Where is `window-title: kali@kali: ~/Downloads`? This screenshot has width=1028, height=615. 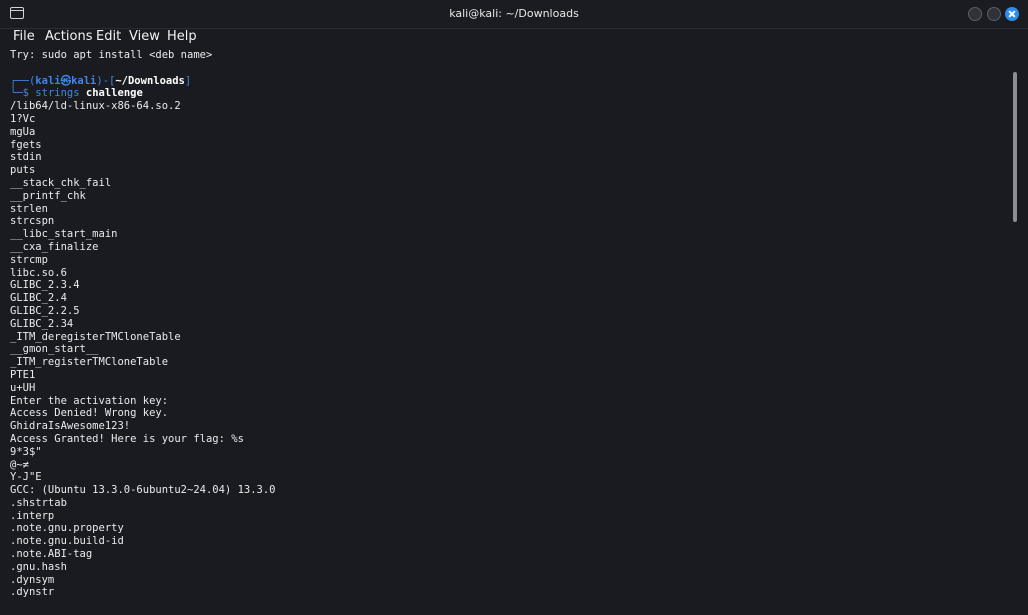 window-title: kali@kali: ~/Downloads is located at coordinates (514, 13).